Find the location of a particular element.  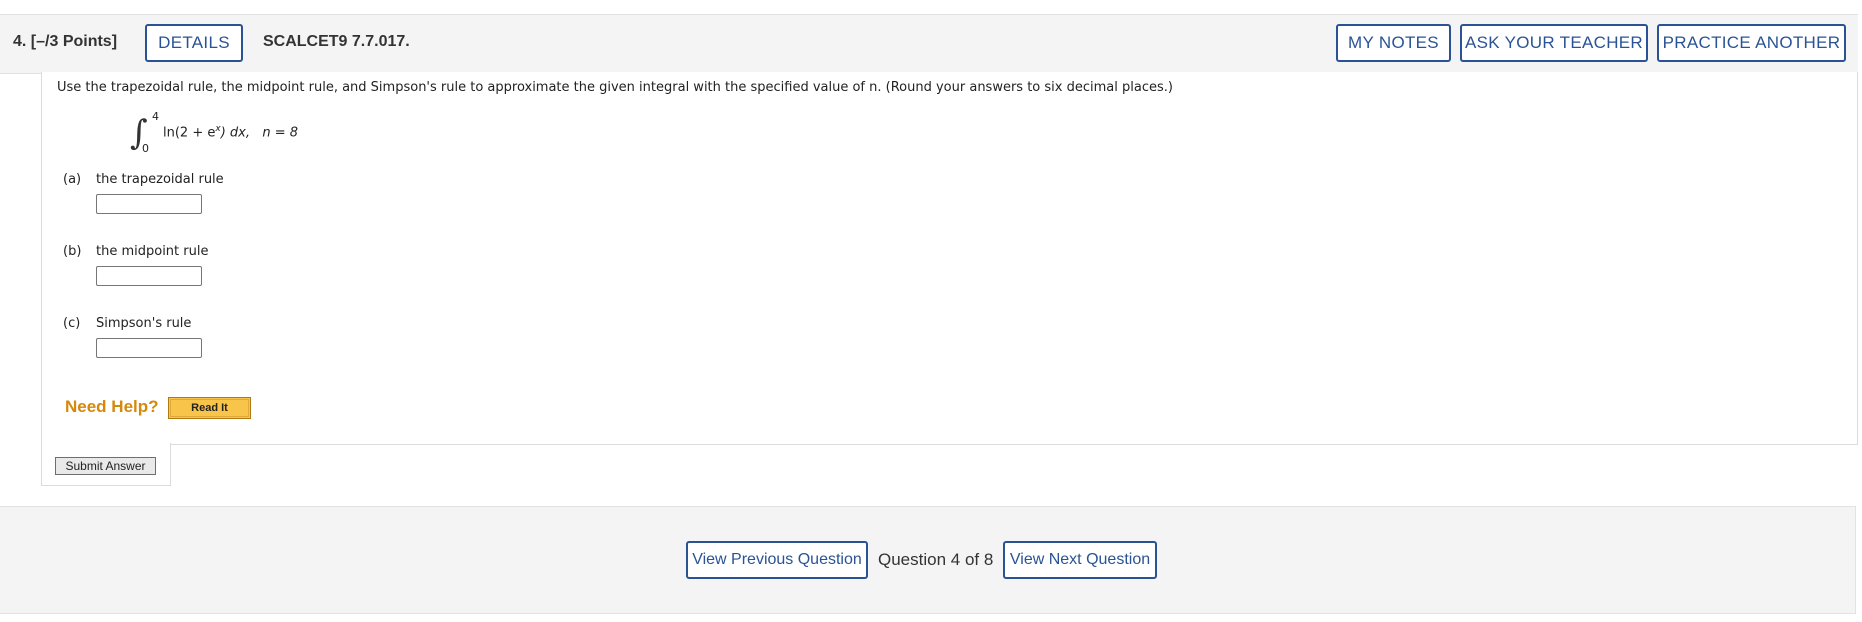

integrand: ln(2 + ex) dx, n = 8 is located at coordinates (231, 132).